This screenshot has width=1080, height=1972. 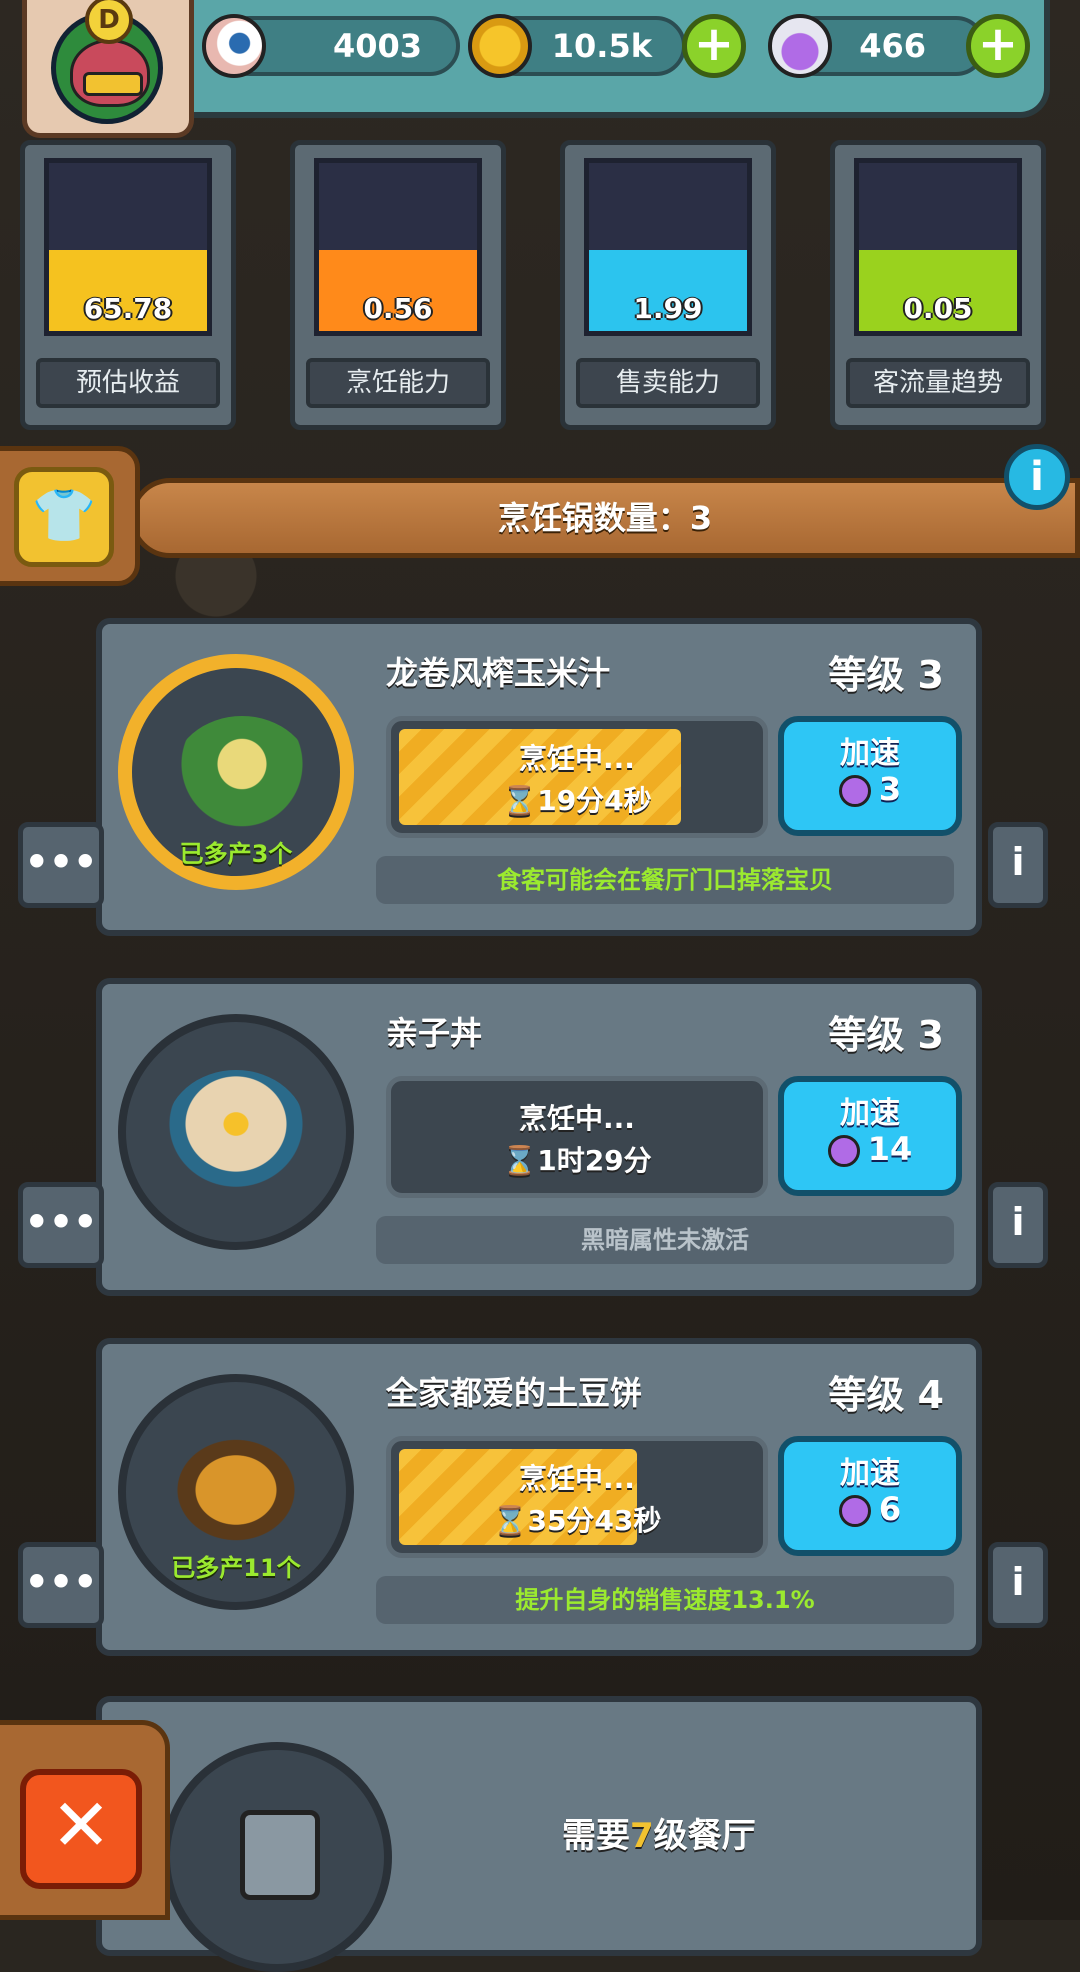 What do you see at coordinates (668, 383) in the screenshot?
I see `stat-label: 售卖能力` at bounding box center [668, 383].